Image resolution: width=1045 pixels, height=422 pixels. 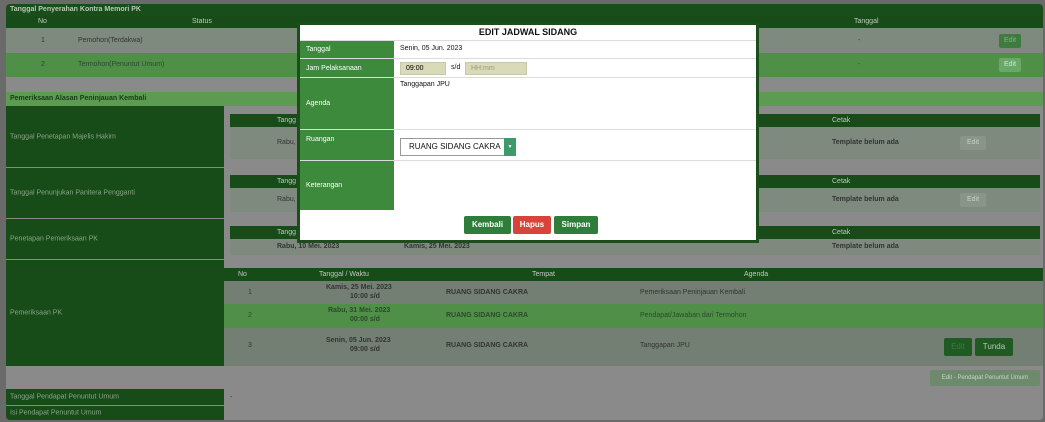 I want to click on modal-title: EDIT JADWAL SIDANG, so click(x=528, y=32).